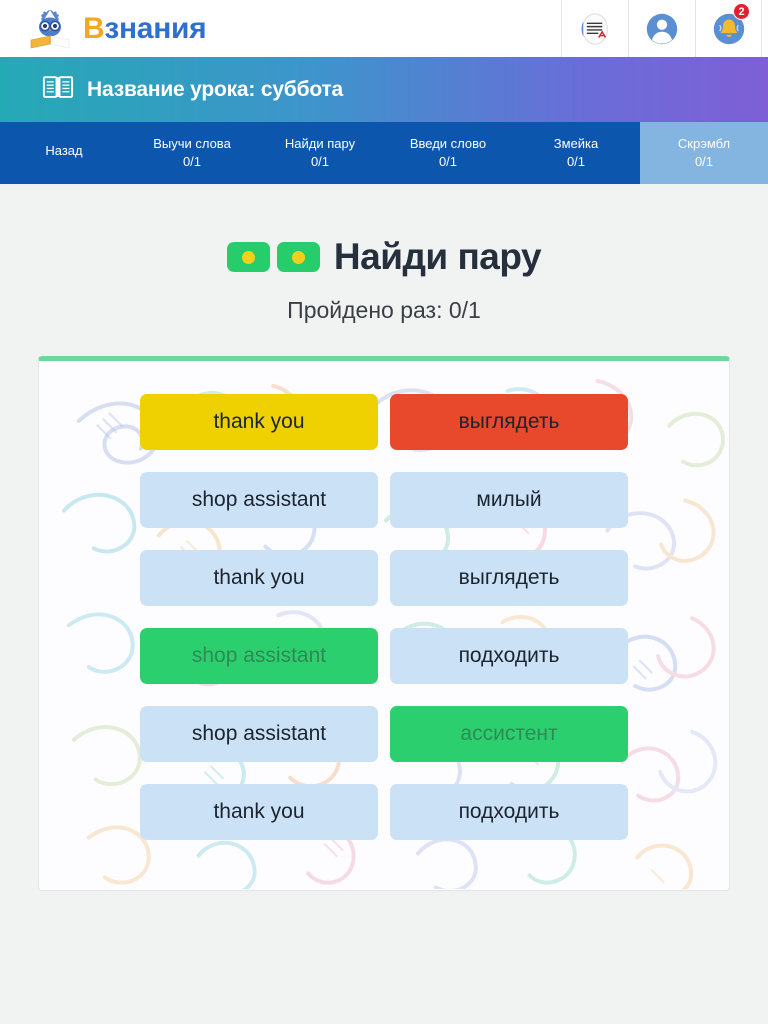 The width and height of the screenshot is (768, 1024). Describe the element at coordinates (273, 257) in the screenshot. I see `pair-chips-icon` at that location.